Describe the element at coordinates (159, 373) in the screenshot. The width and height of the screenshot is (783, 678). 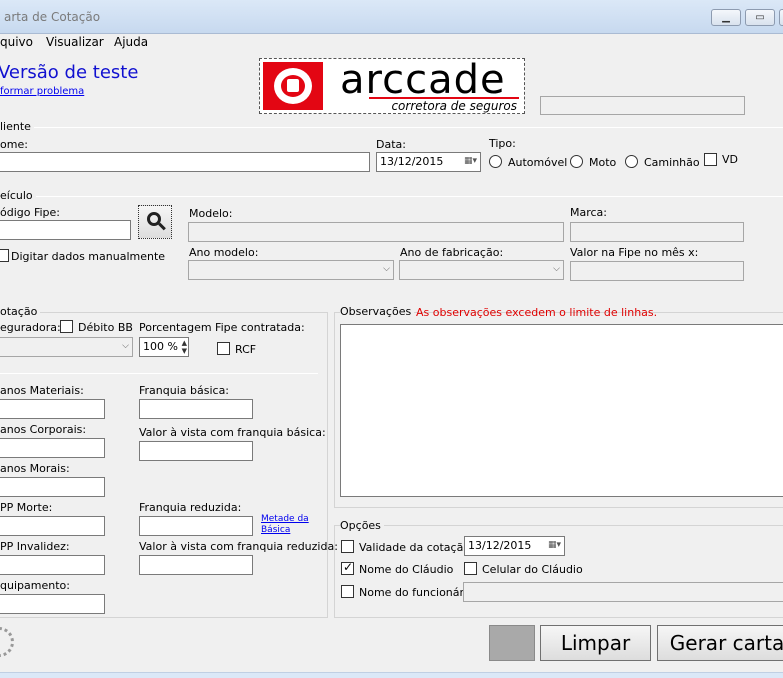
I see `cotacao-divider` at that location.